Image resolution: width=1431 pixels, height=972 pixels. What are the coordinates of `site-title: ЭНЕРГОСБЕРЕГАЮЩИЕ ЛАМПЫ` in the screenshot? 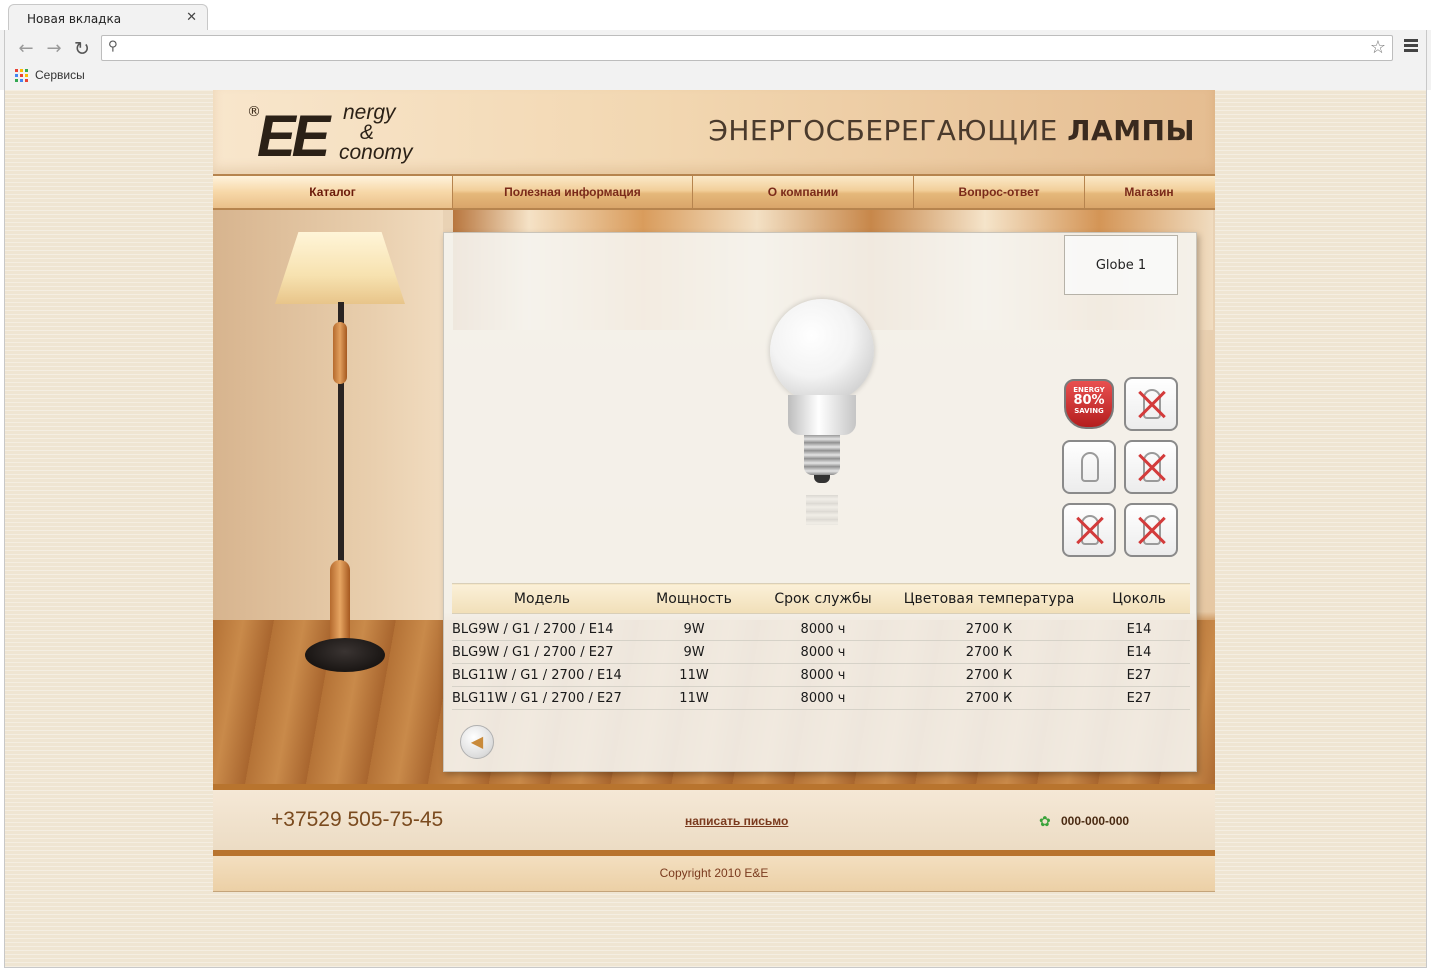 It's located at (951, 130).